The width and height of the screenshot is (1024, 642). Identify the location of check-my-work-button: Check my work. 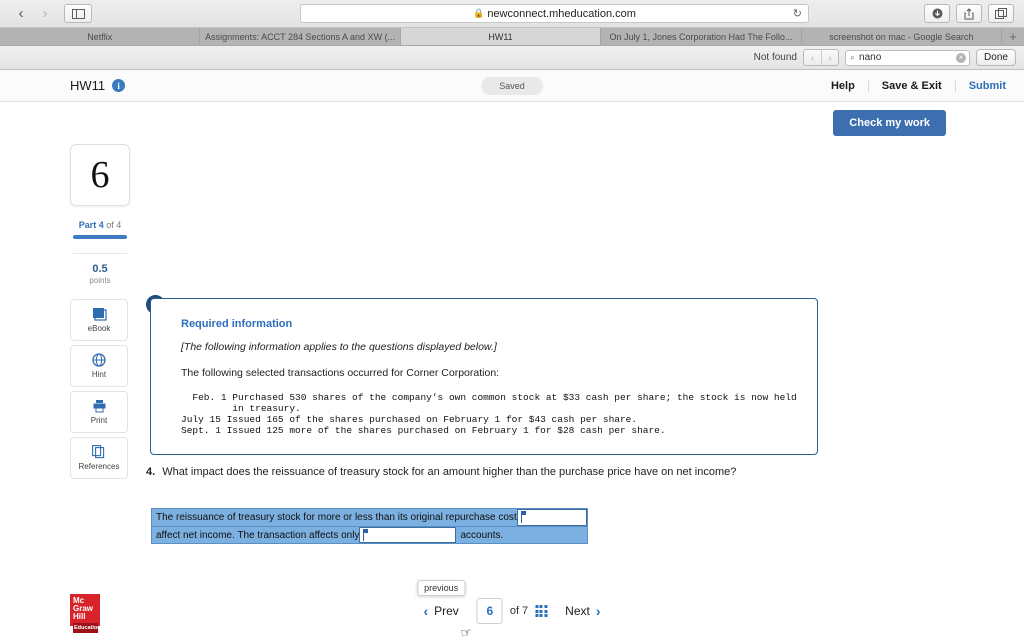
(889, 123).